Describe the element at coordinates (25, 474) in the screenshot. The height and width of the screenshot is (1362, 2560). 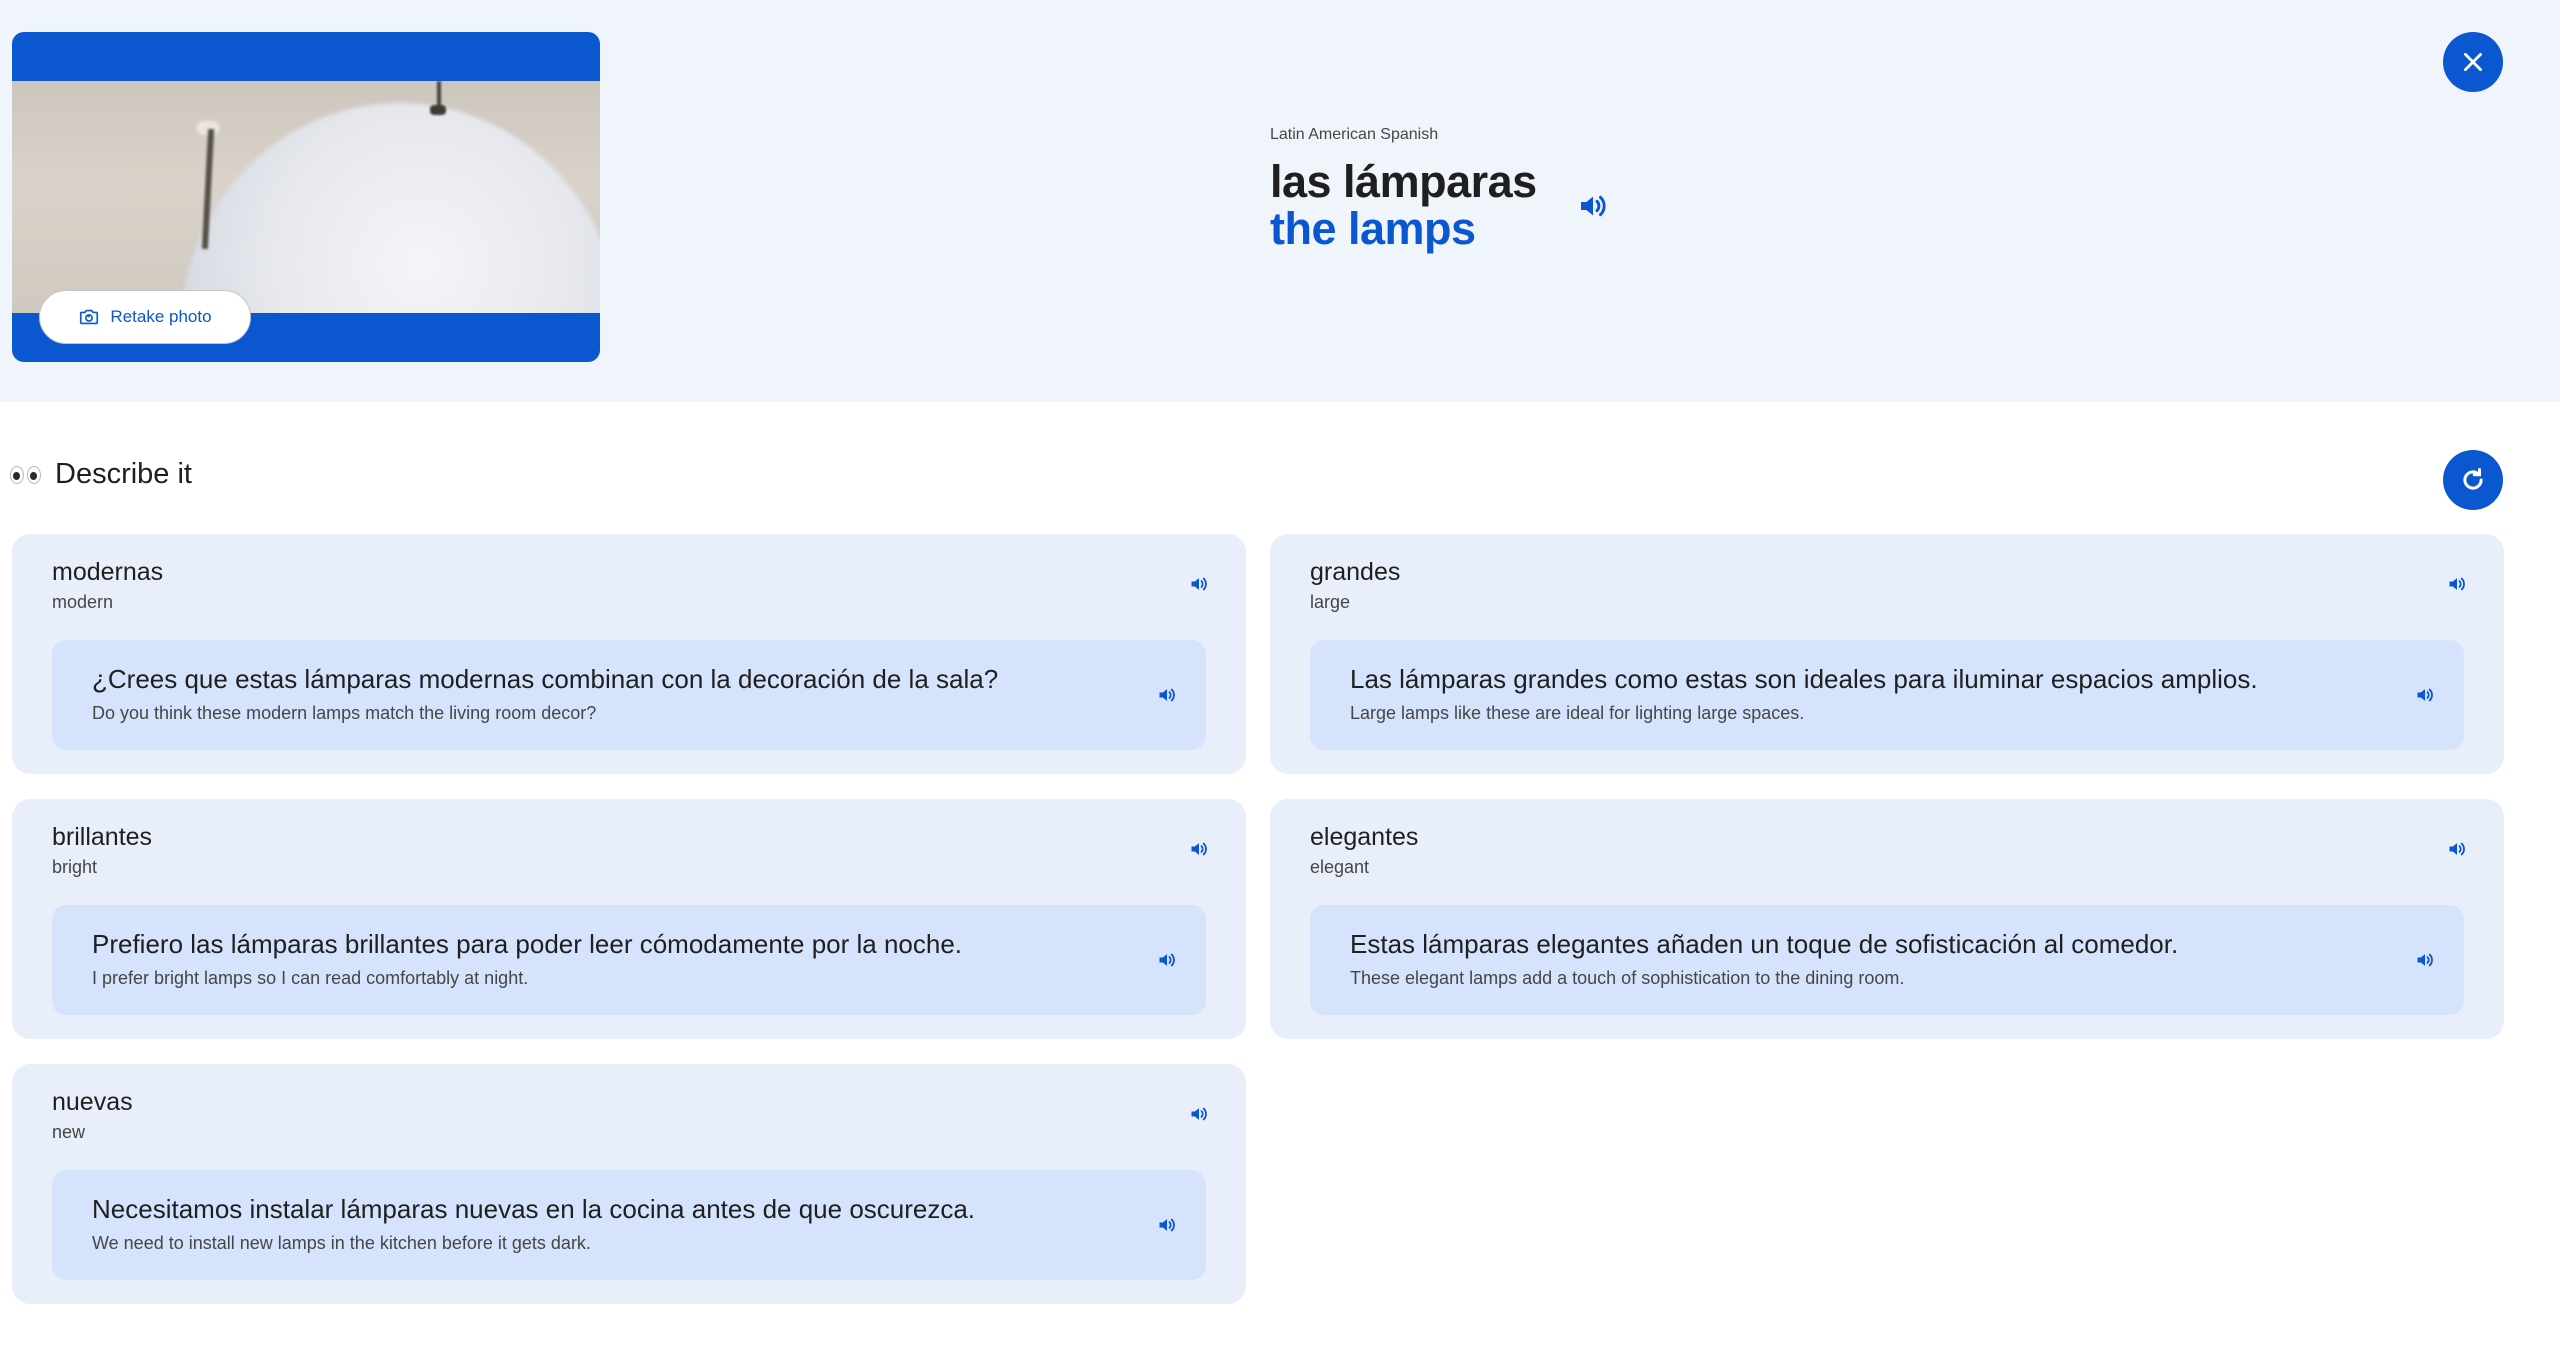
I see `eyes-emoji-icon` at that location.